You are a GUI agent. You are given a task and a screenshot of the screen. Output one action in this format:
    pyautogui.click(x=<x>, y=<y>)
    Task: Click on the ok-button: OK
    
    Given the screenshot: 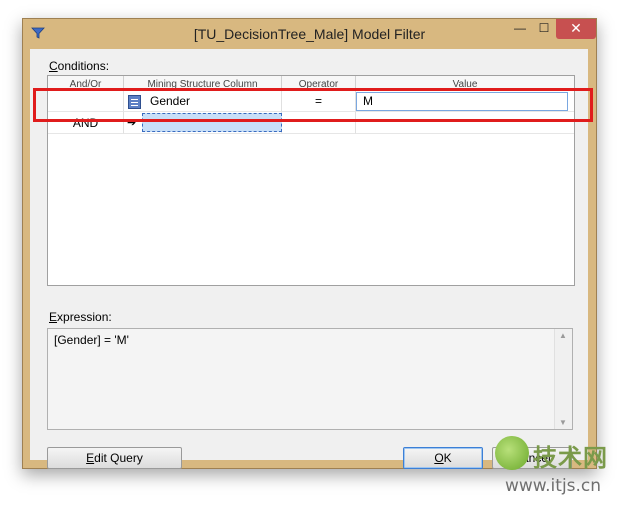 What is the action you would take?
    pyautogui.click(x=443, y=458)
    